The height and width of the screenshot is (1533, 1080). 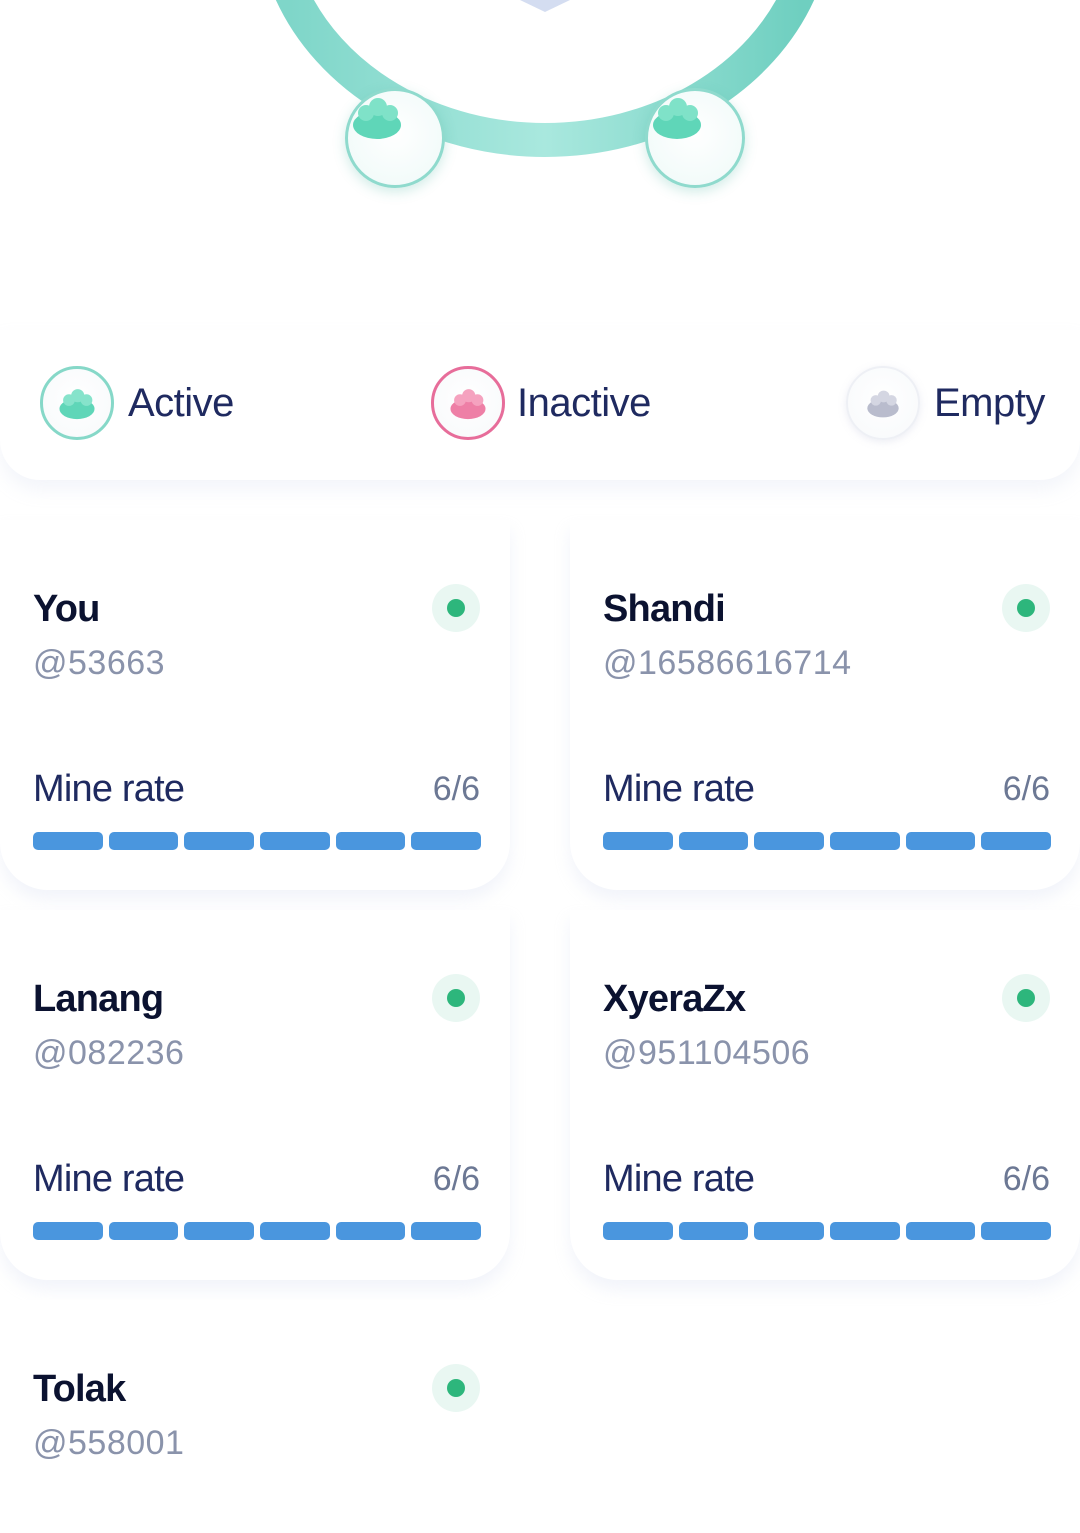 I want to click on member-name: Shandi, so click(x=664, y=609).